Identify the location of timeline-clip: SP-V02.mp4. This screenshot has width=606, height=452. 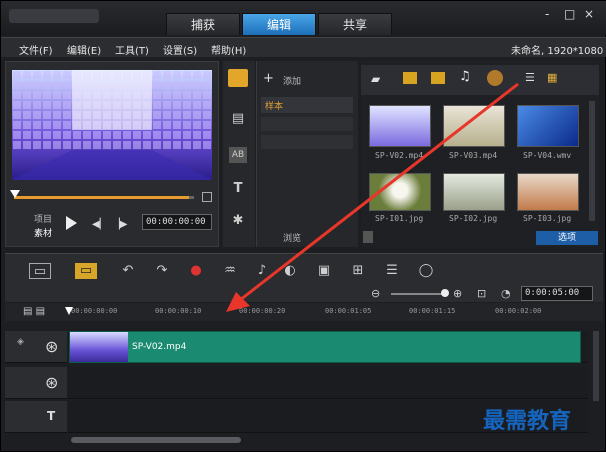
(325, 347).